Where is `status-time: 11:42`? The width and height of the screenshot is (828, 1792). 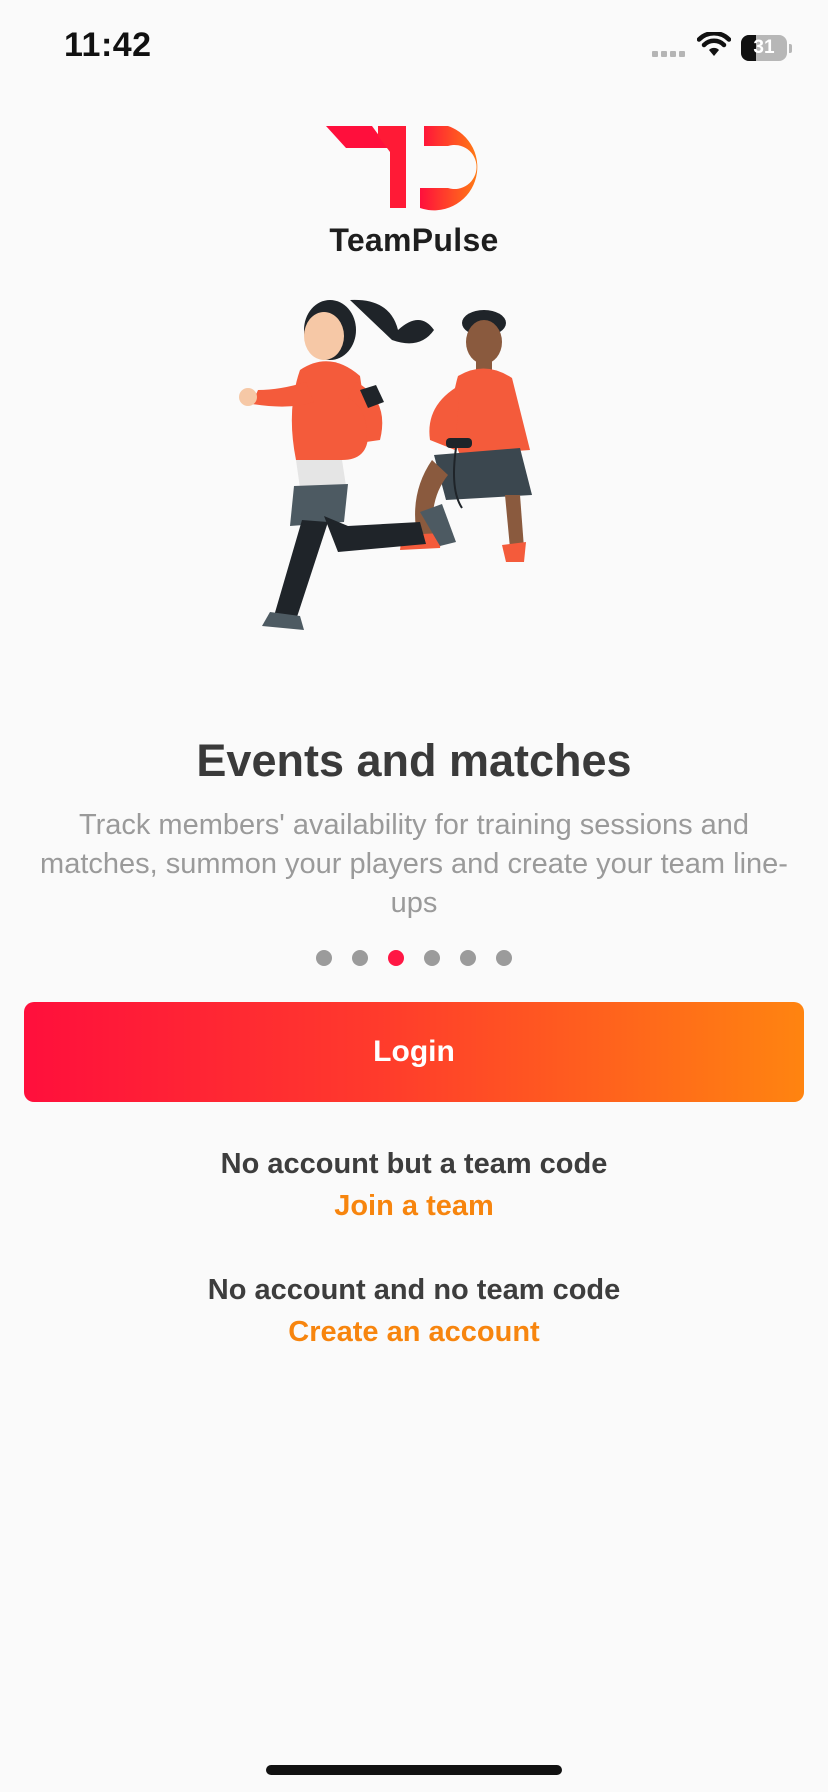 status-time: 11:42 is located at coordinates (108, 45).